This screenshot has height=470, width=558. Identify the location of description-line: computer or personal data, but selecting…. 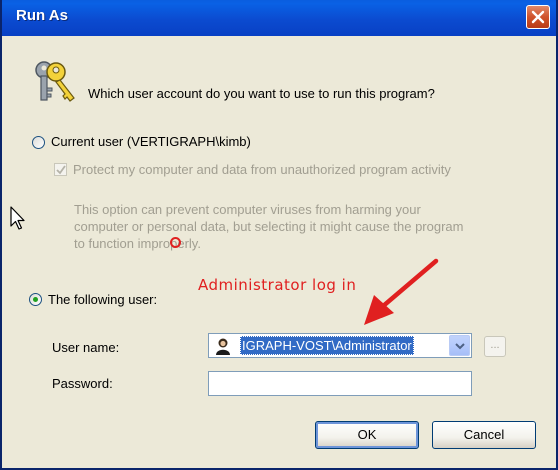
(269, 226).